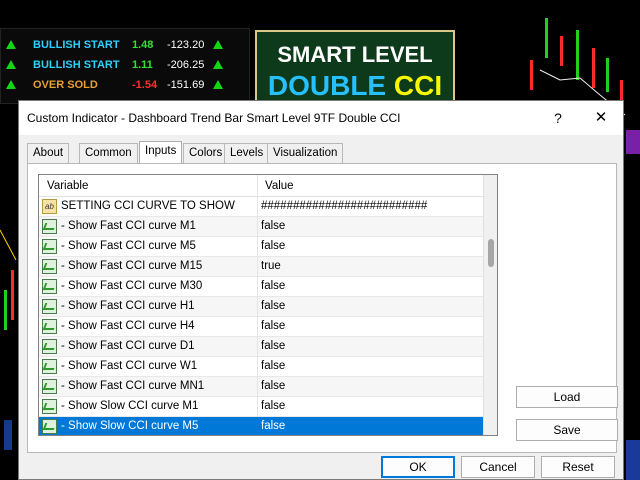 The width and height of the screenshot is (640, 480). I want to click on save-button: Save, so click(567, 430).